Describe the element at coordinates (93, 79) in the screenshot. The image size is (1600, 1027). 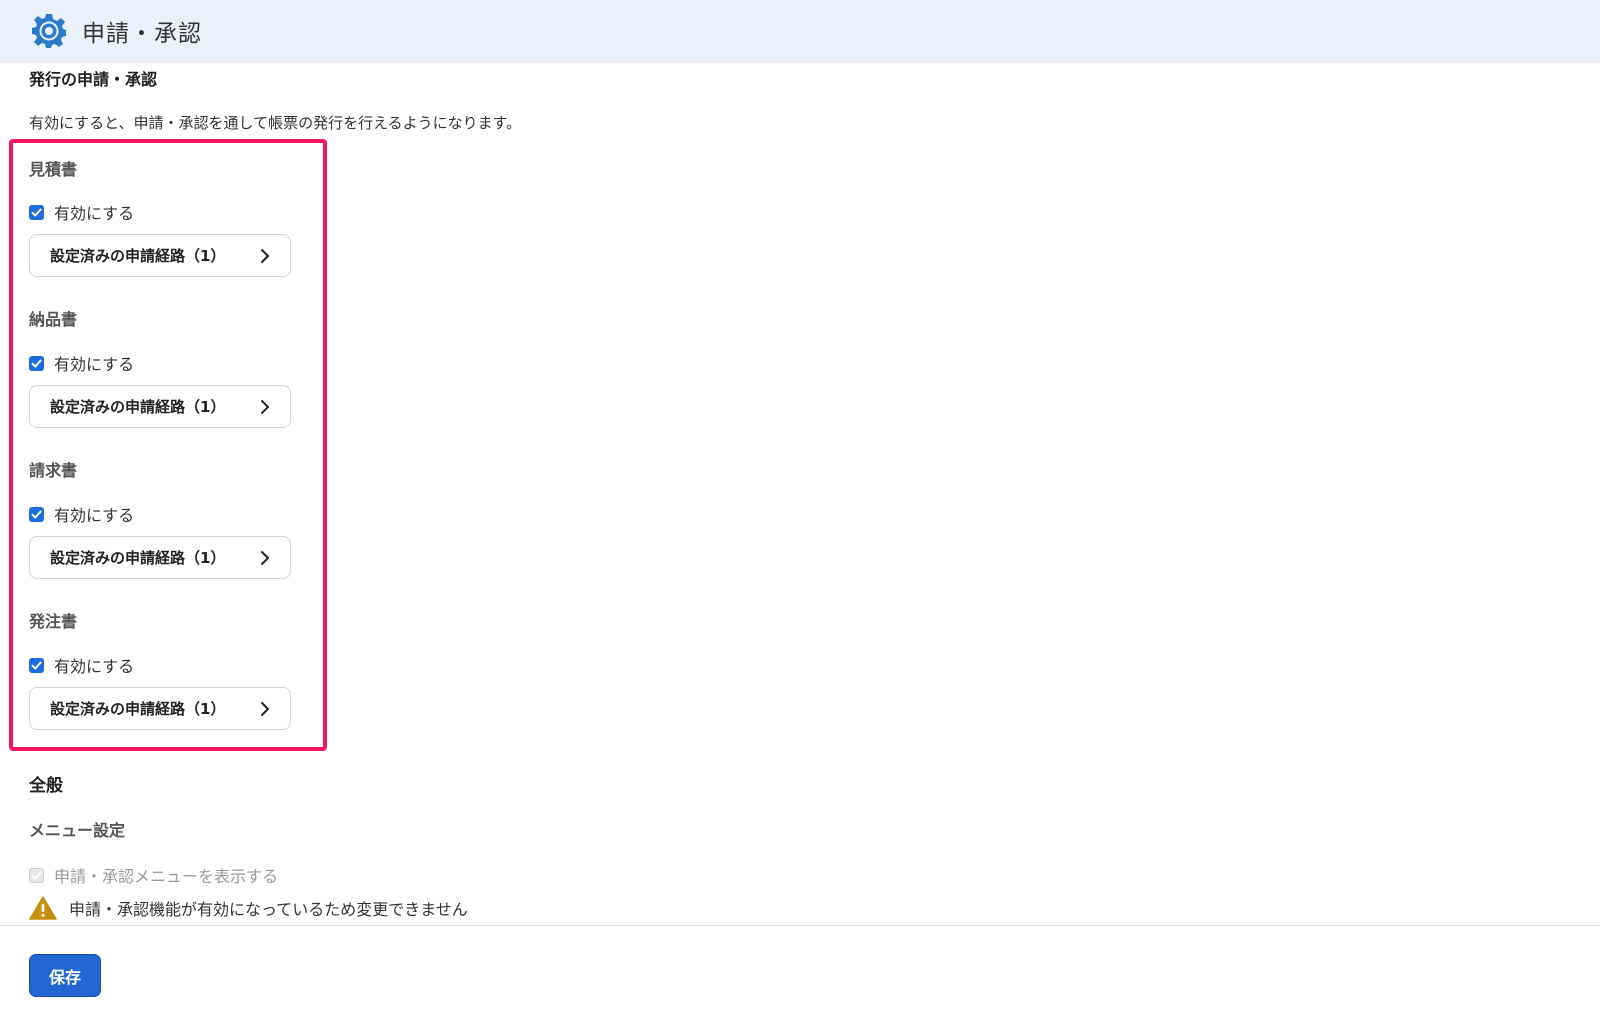
I see `issuance-section-title: 発行の申請・承認` at that location.